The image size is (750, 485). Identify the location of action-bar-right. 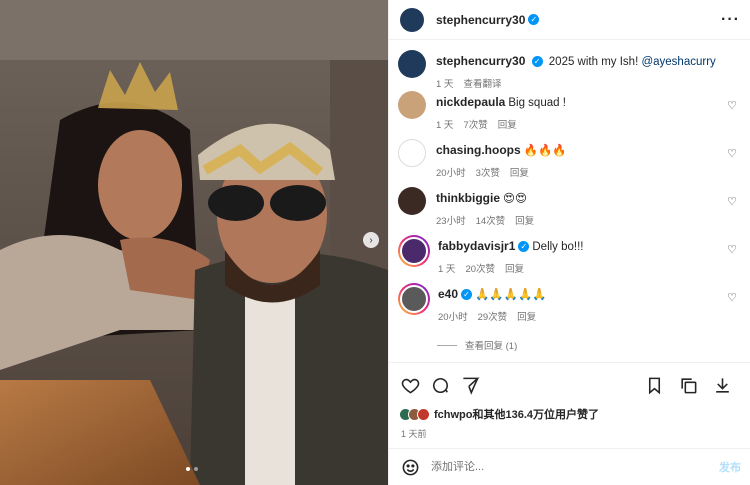
(692, 385).